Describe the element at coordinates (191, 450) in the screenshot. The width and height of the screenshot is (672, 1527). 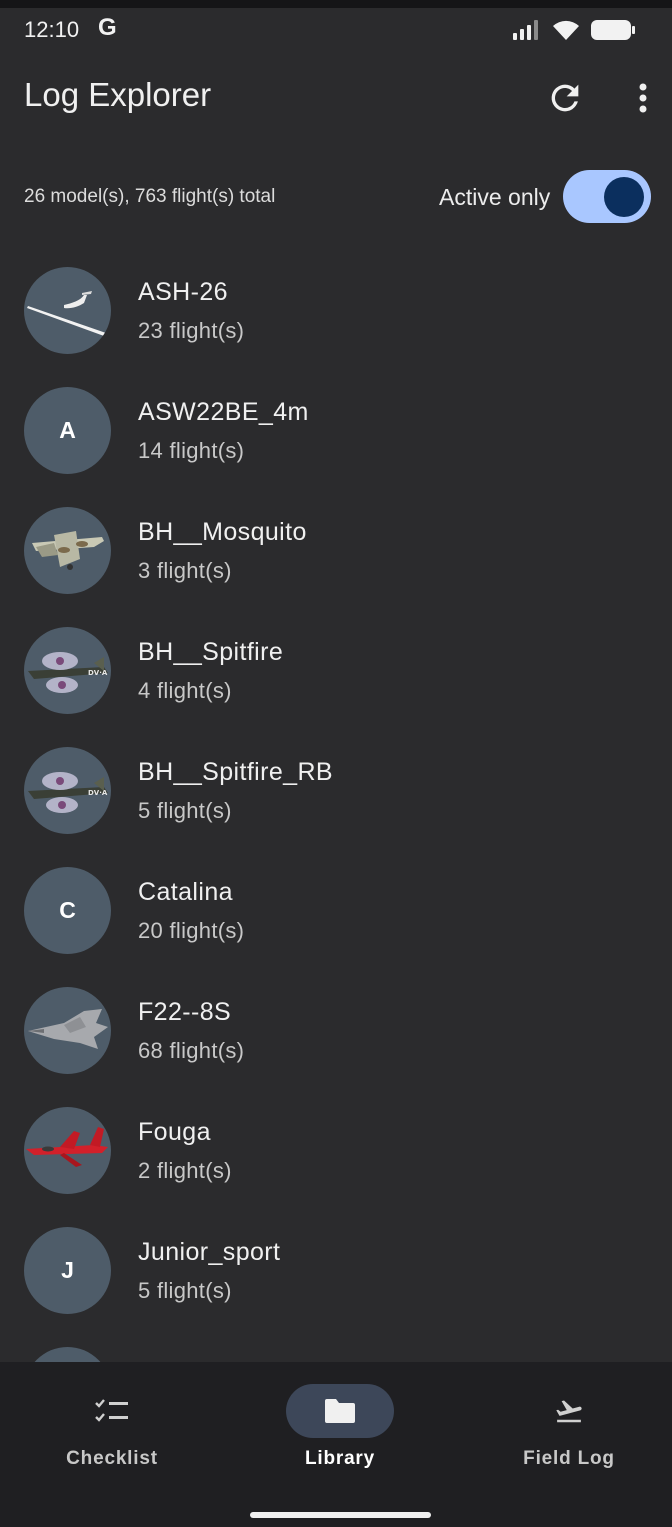
I see `flight-count: 14 flight(s)` at that location.